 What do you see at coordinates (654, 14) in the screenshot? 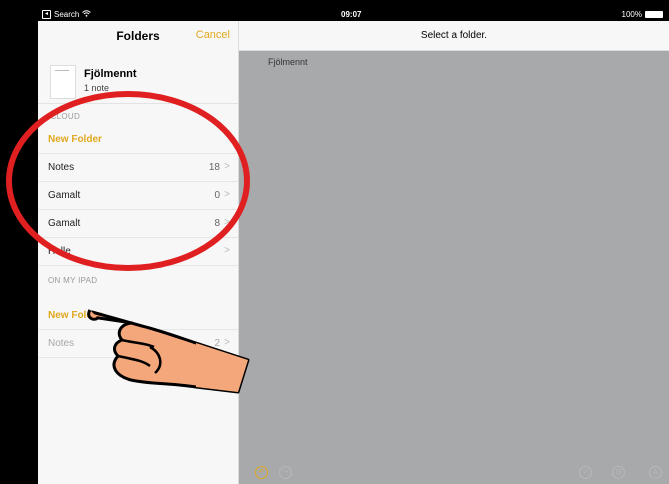
I see `battery-icon` at bounding box center [654, 14].